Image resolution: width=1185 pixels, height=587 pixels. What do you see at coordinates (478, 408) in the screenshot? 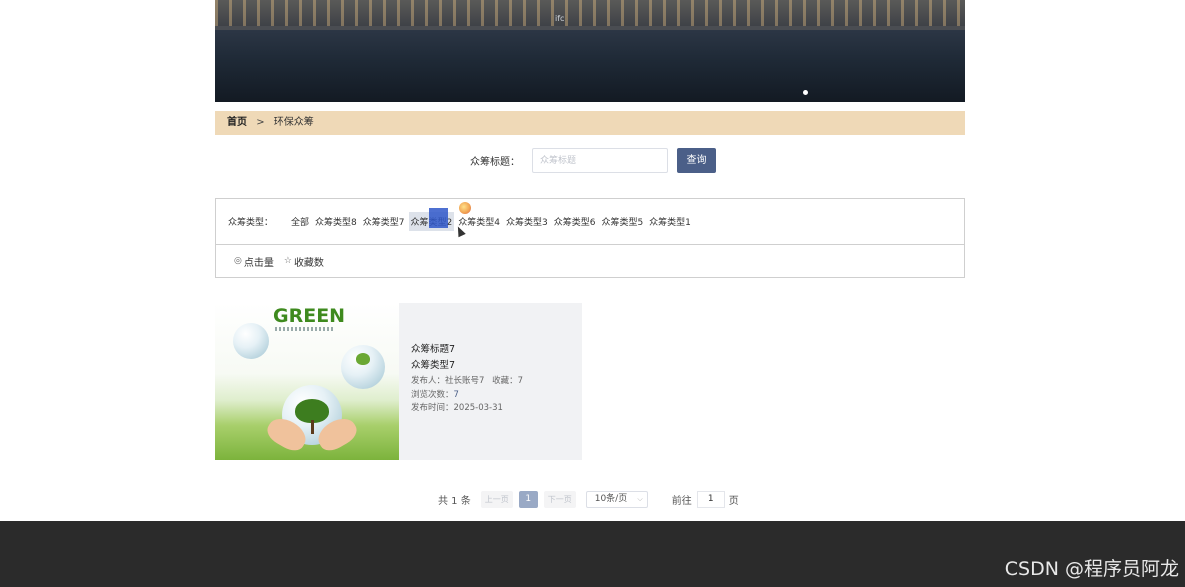
I see `date-value: 2025-03-31` at bounding box center [478, 408].